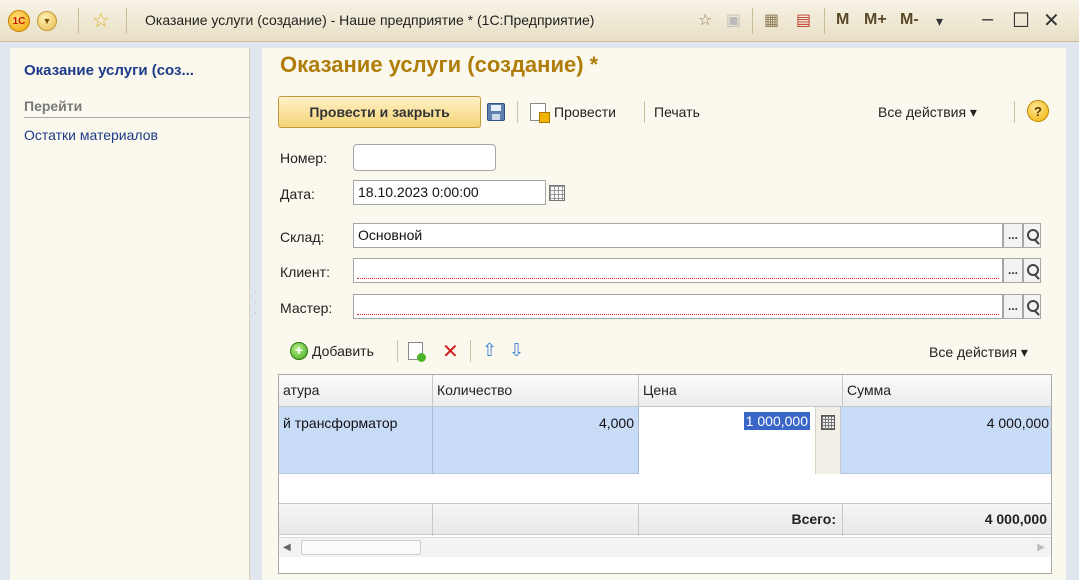 This screenshot has width=1079, height=580. Describe the element at coordinates (1015, 519) in the screenshot. I see `footer-total-value: 4 000,000` at that location.